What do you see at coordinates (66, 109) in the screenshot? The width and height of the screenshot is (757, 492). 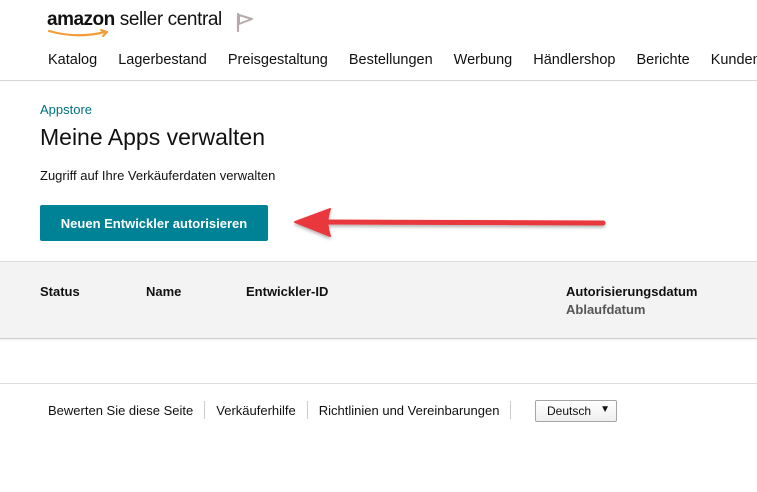 I see `breadcrumb-appstore: Appstore` at bounding box center [66, 109].